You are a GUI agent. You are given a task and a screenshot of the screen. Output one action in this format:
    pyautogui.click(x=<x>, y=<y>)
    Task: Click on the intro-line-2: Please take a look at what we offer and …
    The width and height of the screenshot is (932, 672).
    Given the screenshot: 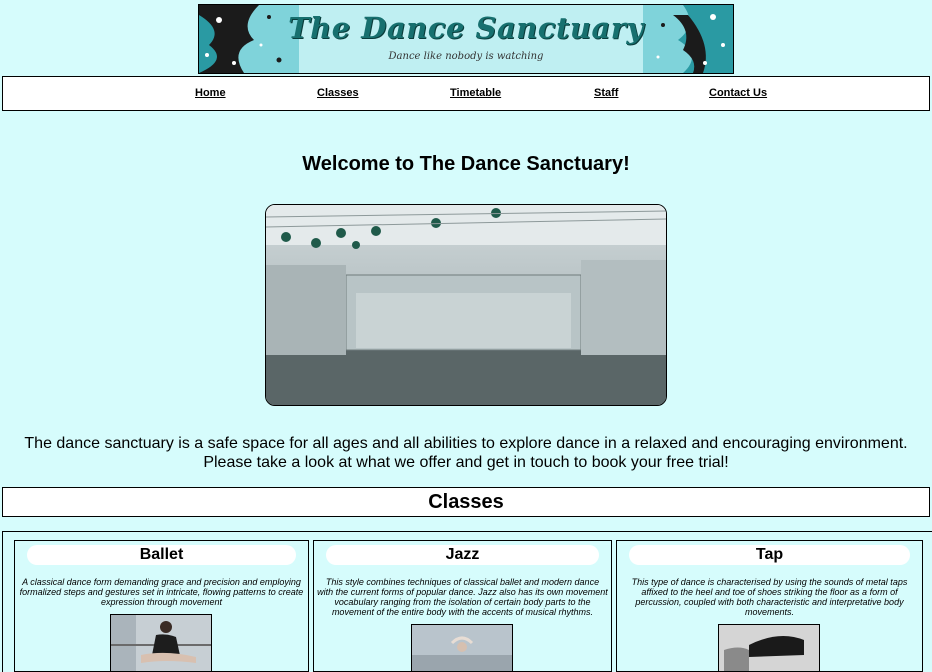 What is the action you would take?
    pyautogui.click(x=466, y=462)
    